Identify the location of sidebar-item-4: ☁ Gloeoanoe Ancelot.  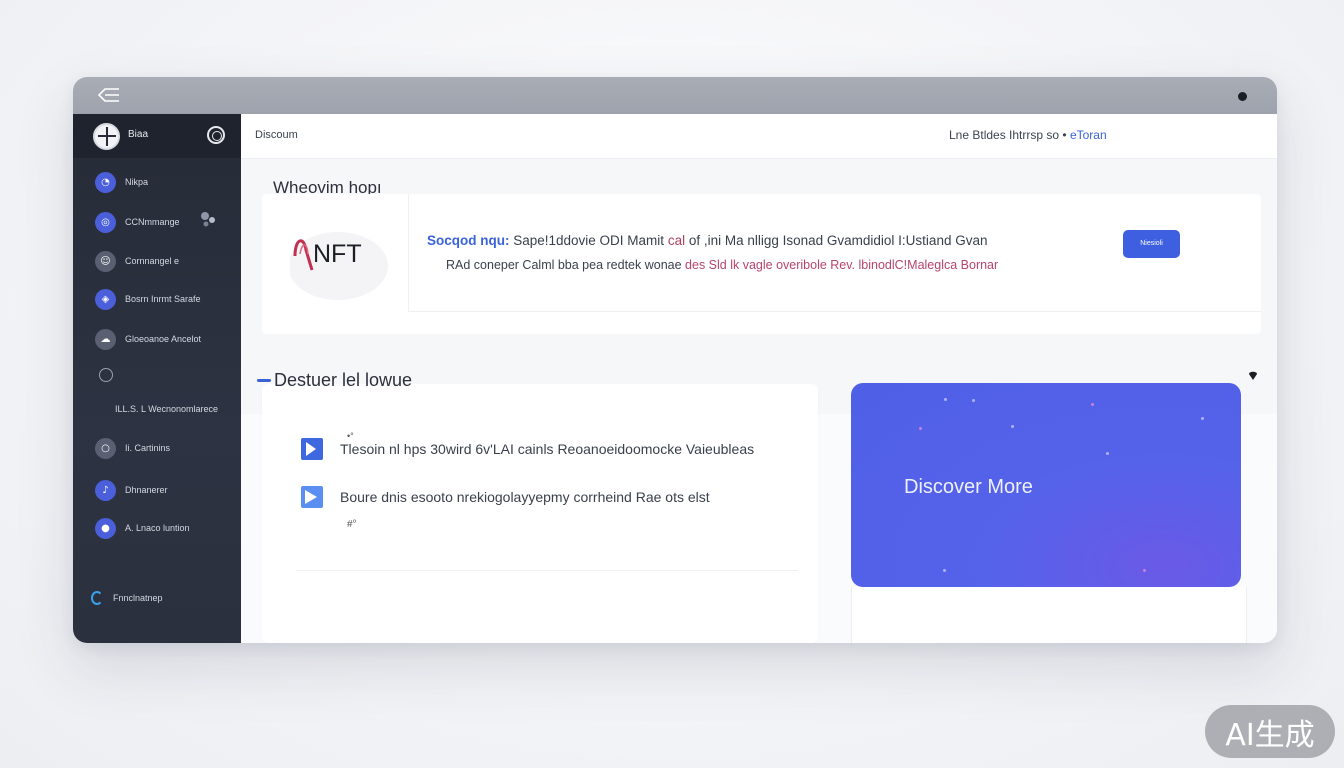
(148, 339).